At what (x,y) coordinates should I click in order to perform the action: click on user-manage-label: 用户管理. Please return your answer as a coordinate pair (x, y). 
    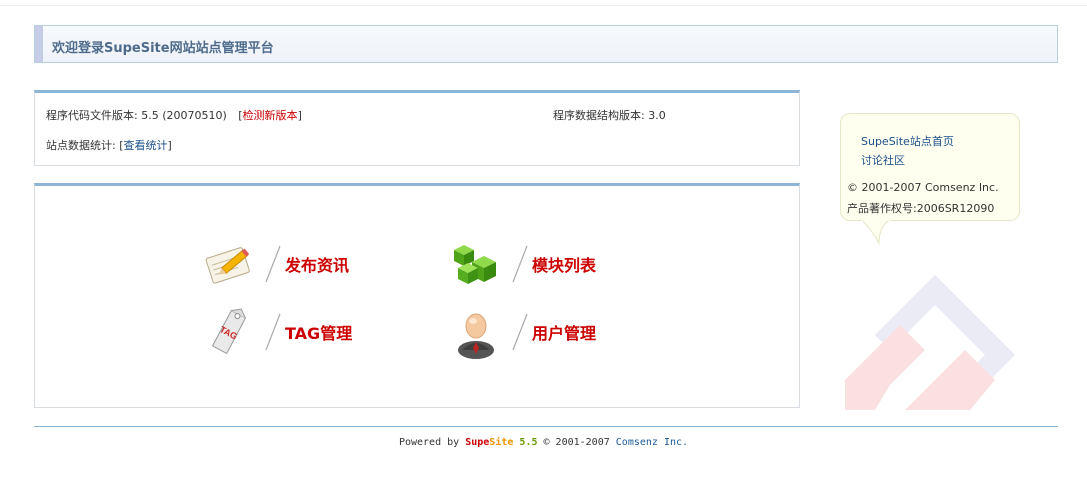
    Looking at the image, I should click on (564, 333).